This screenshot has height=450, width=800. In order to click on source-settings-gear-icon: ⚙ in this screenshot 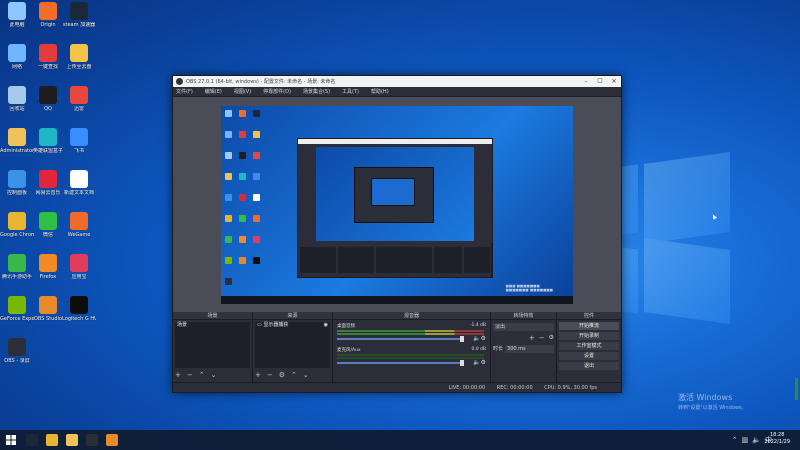, I will do `click(282, 375)`.